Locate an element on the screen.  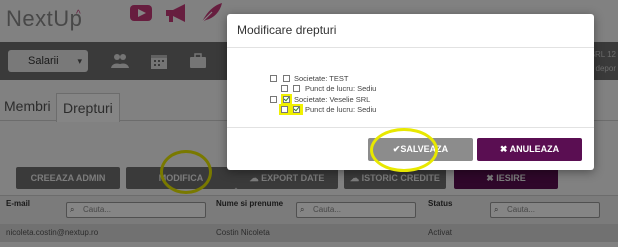
cancel-button: ✖ ANULEAZA is located at coordinates (529, 149).